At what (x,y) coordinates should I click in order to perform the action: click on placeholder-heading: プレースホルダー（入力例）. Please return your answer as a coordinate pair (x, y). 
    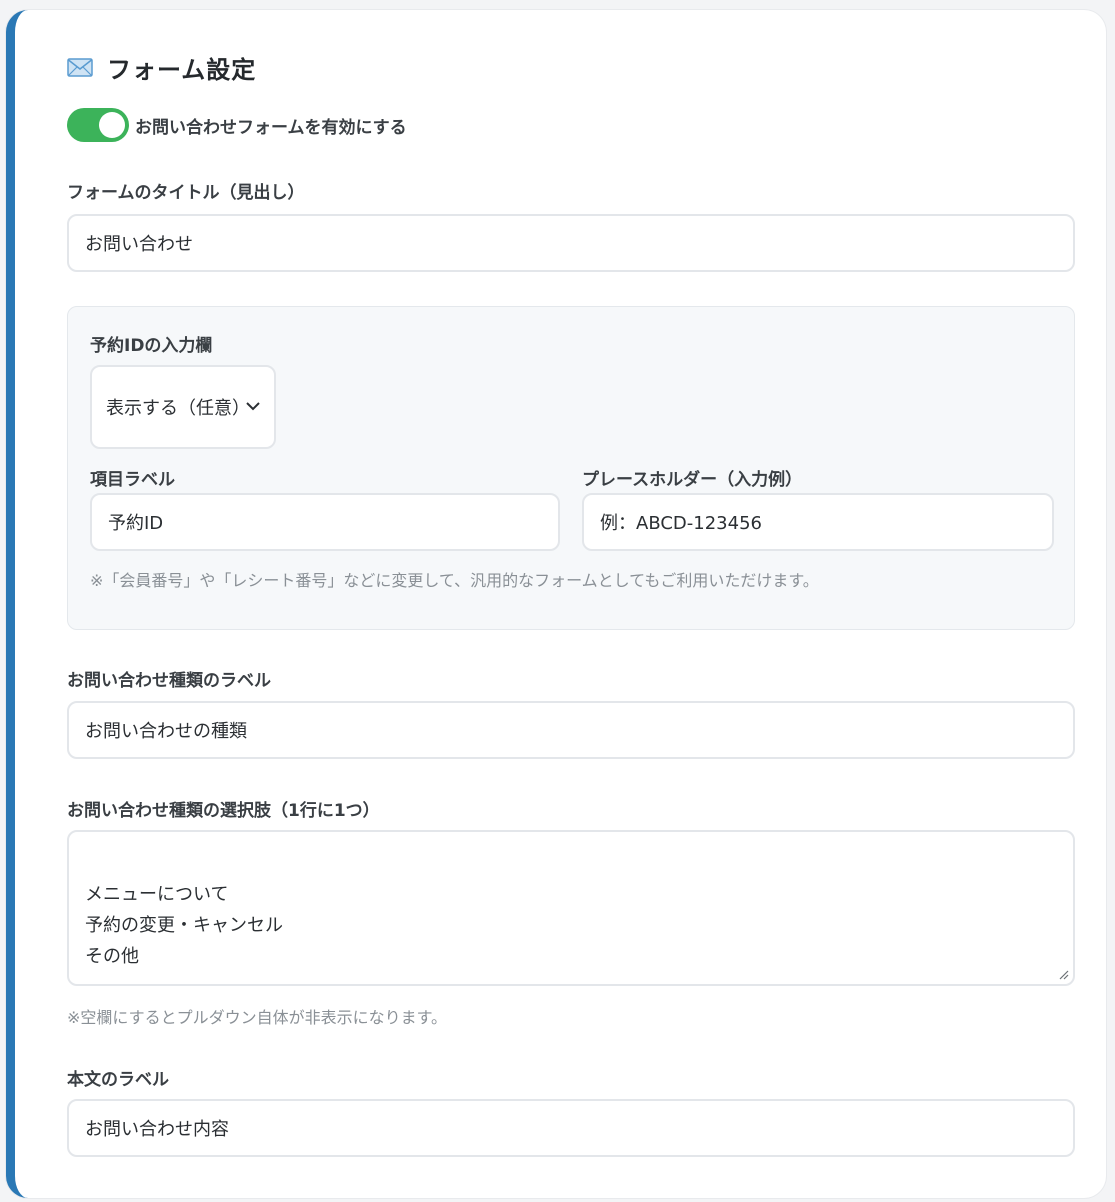
    Looking at the image, I should click on (692, 480).